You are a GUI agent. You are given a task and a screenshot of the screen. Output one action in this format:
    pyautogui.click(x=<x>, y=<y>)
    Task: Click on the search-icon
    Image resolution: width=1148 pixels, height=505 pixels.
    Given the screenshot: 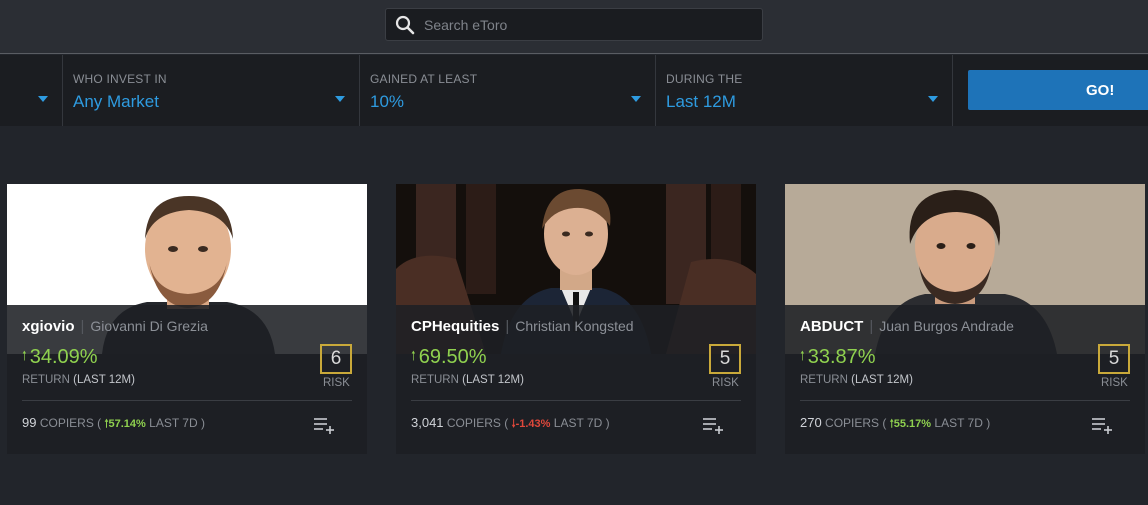 What is the action you would take?
    pyautogui.click(x=405, y=24)
    